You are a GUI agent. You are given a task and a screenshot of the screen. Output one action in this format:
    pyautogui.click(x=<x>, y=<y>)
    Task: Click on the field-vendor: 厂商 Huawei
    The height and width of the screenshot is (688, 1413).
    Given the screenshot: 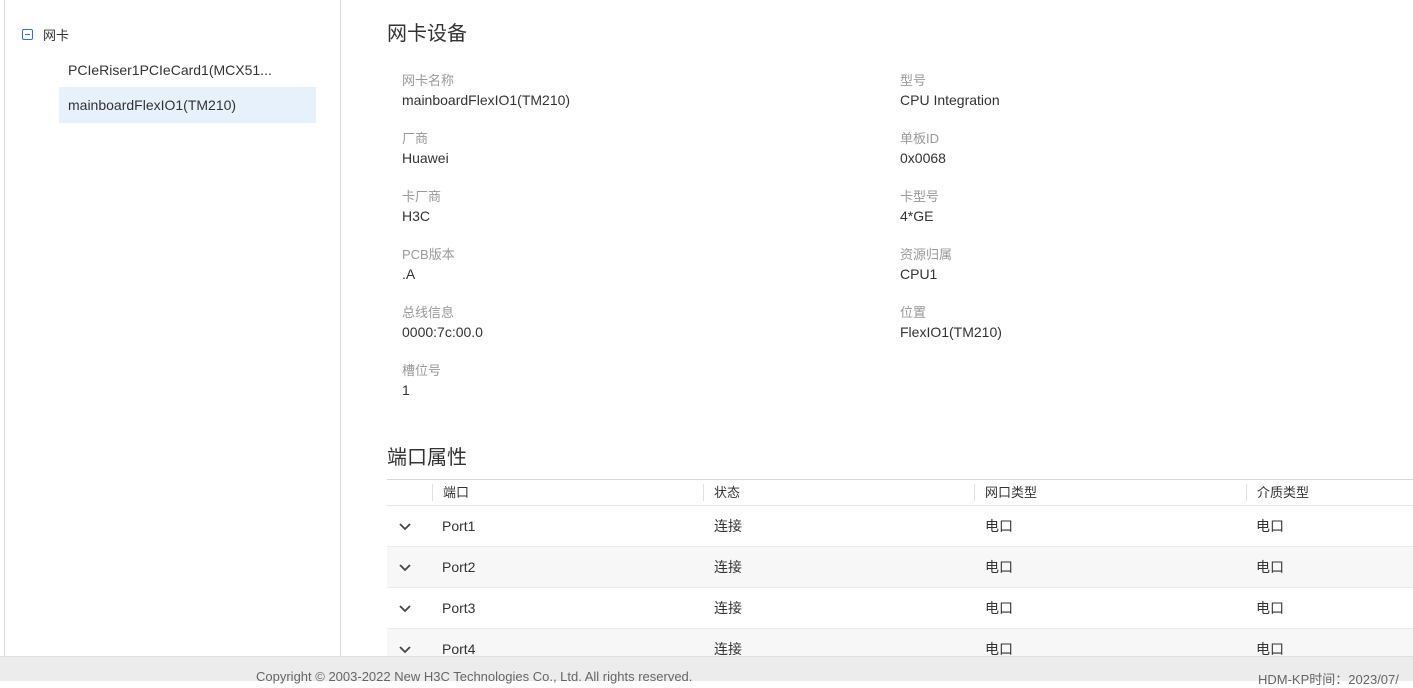 What is the action you would take?
    pyautogui.click(x=425, y=148)
    